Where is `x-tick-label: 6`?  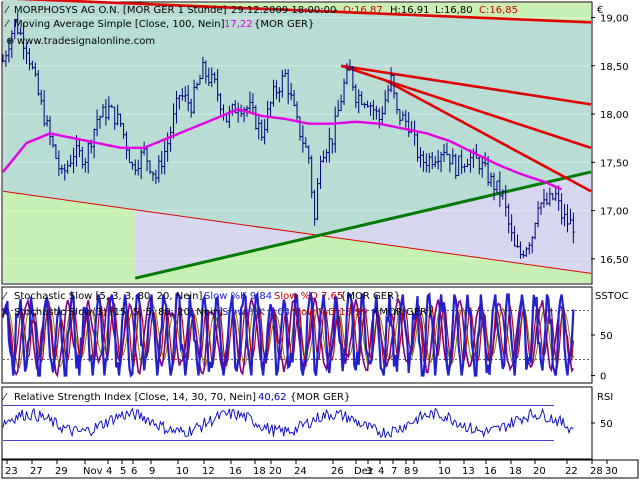
x-tick-label: 6 is located at coordinates (134, 471).